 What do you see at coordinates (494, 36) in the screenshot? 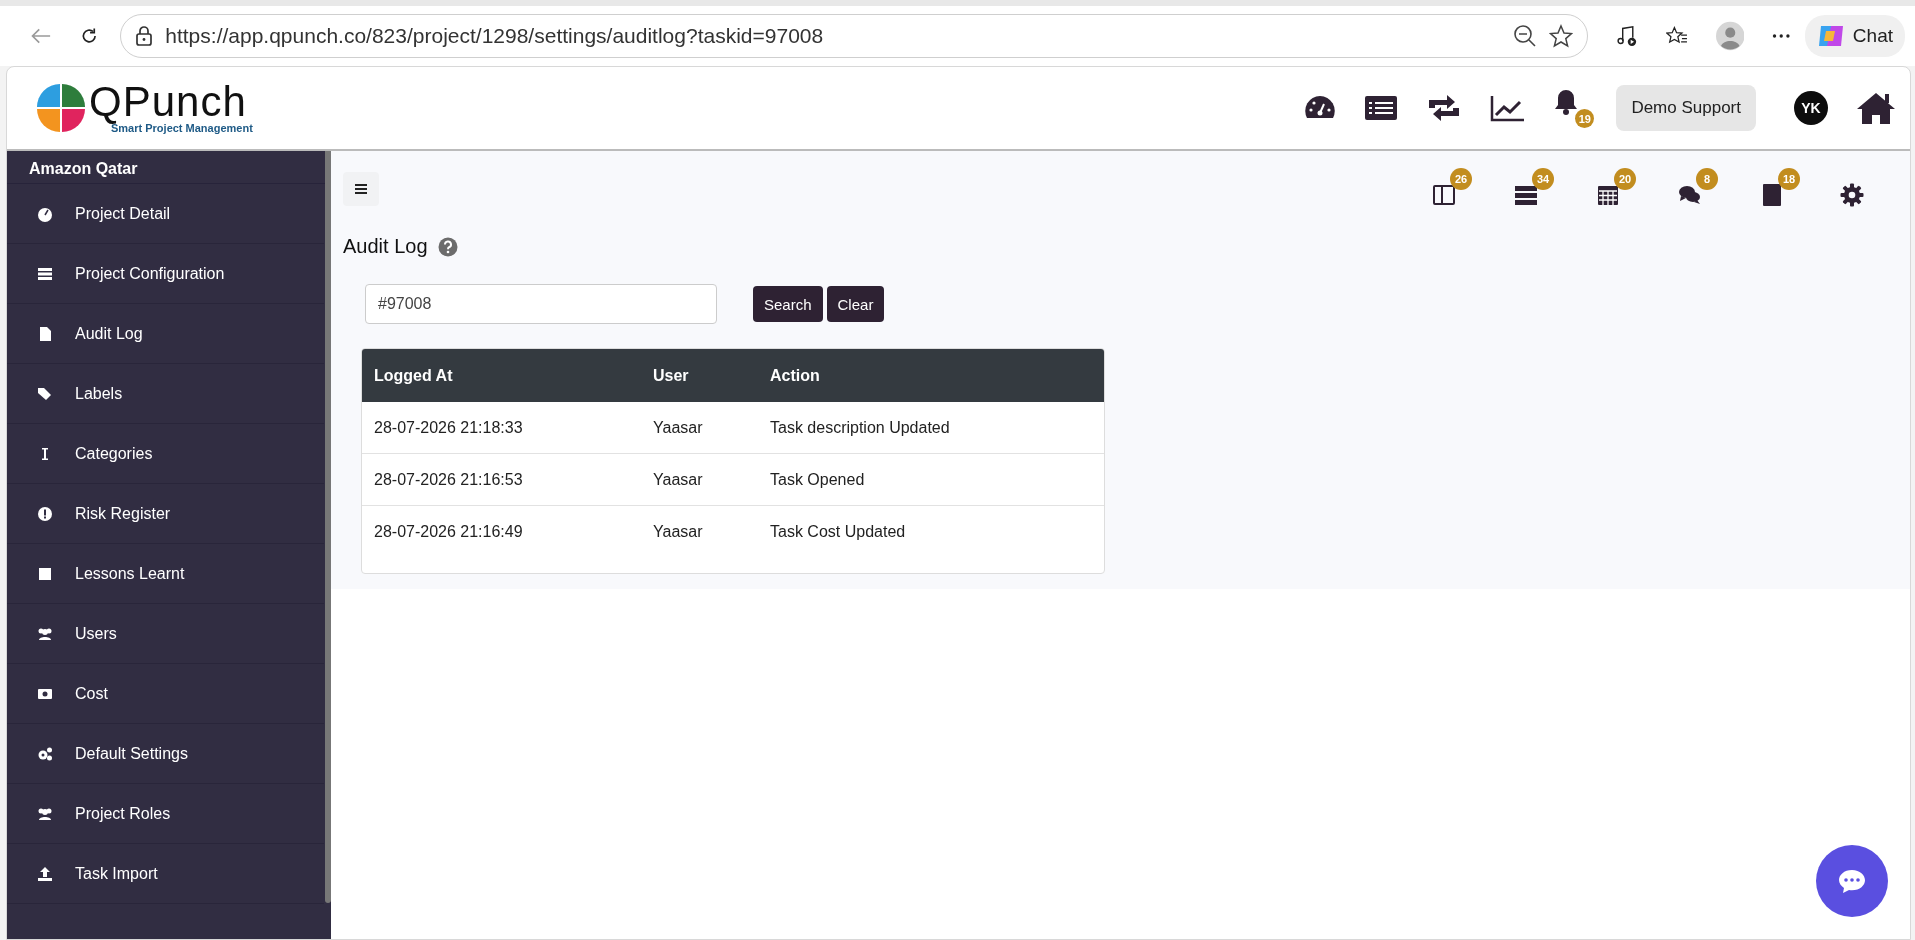
I see `url-text: https://app.qpunch.co/823/project/1298/settings/auditlog?taskid=97008` at bounding box center [494, 36].